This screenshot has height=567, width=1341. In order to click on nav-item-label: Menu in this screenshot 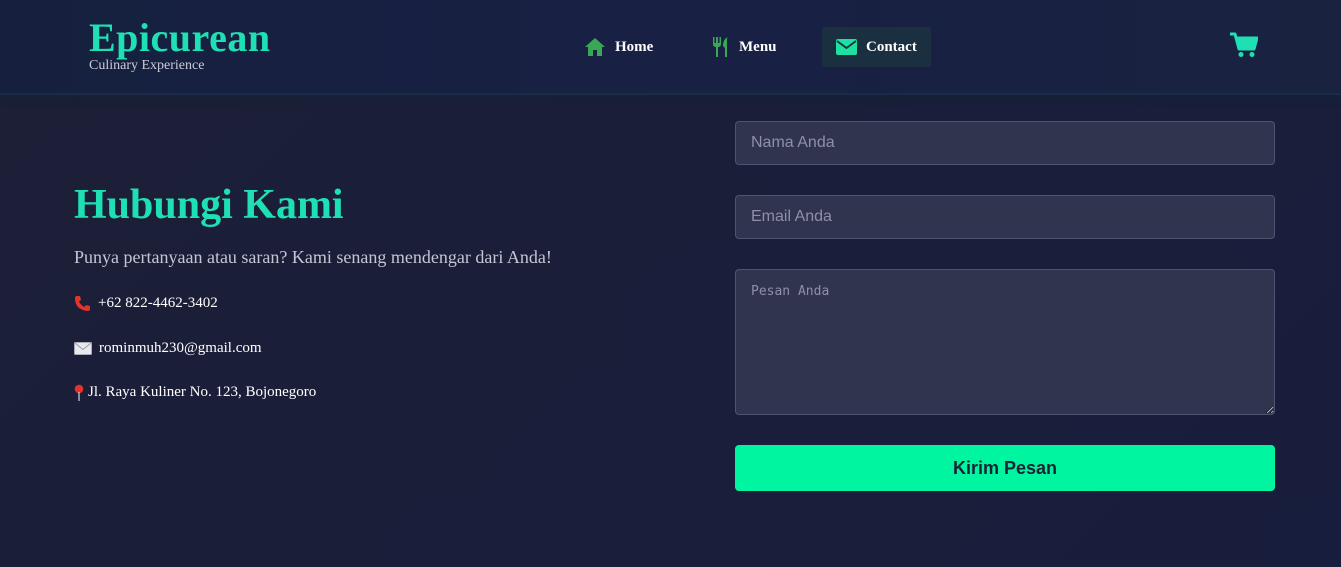, I will do `click(758, 46)`.